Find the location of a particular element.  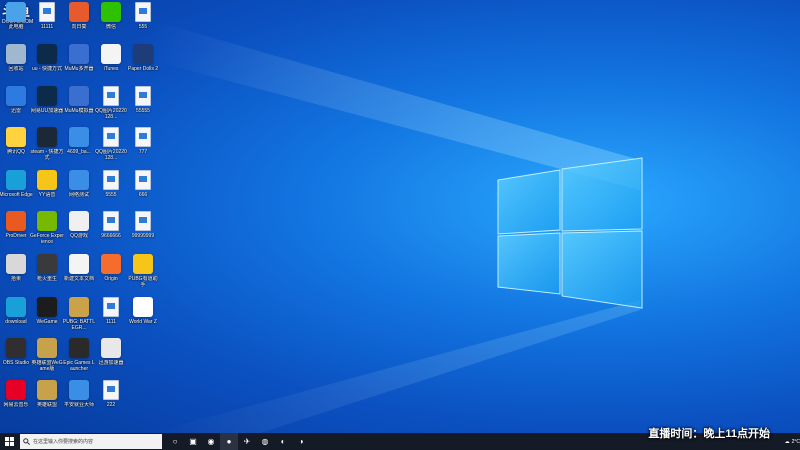

mumu-emulator-icon is located at coordinates (79, 96).